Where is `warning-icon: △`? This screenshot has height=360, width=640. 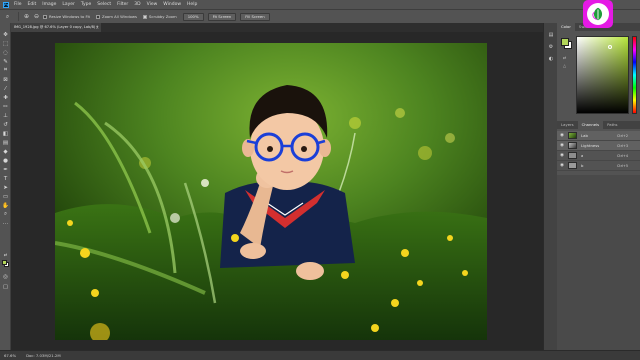
warning-icon: △ is located at coordinates (565, 65).